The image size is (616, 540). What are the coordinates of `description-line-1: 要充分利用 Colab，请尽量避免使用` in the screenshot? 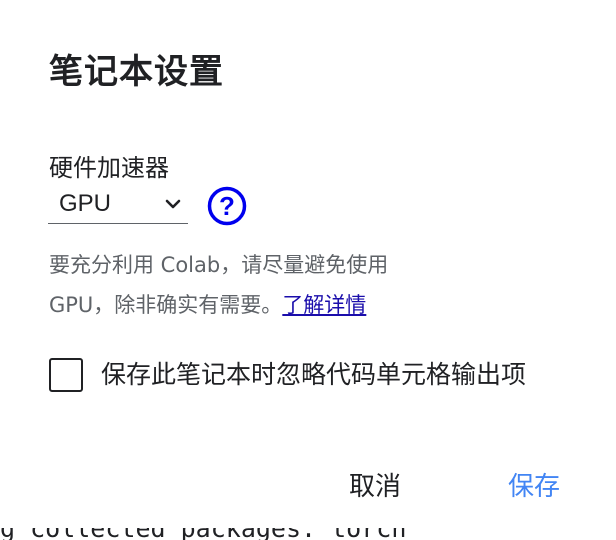 It's located at (219, 265).